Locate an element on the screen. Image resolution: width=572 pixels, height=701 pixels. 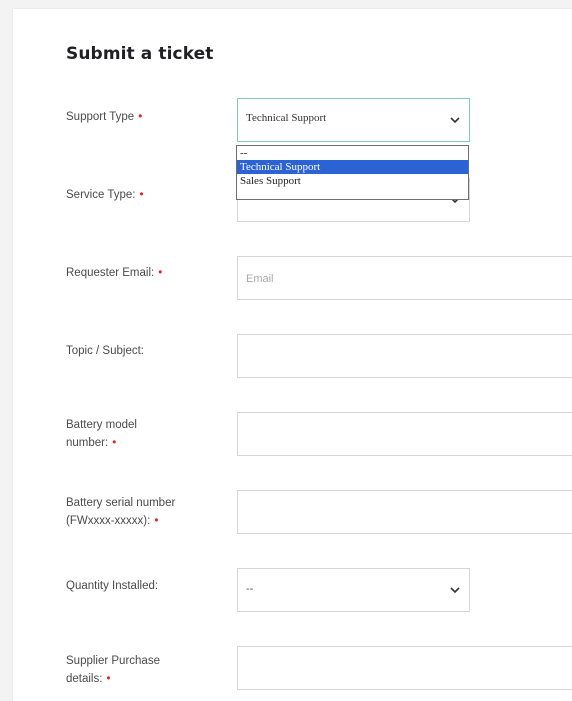
dropdown-option-empty: -- is located at coordinates (352, 153).